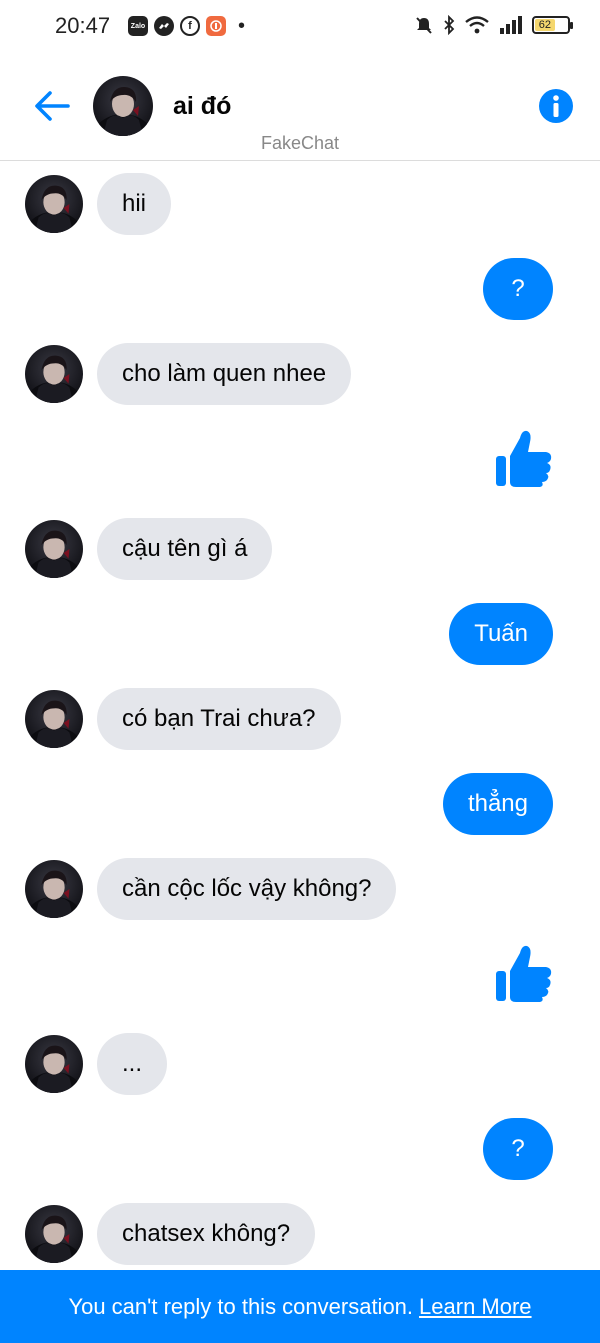 The height and width of the screenshot is (1343, 600). Describe the element at coordinates (493, 25) in the screenshot. I see `status-indicators: 62` at that location.